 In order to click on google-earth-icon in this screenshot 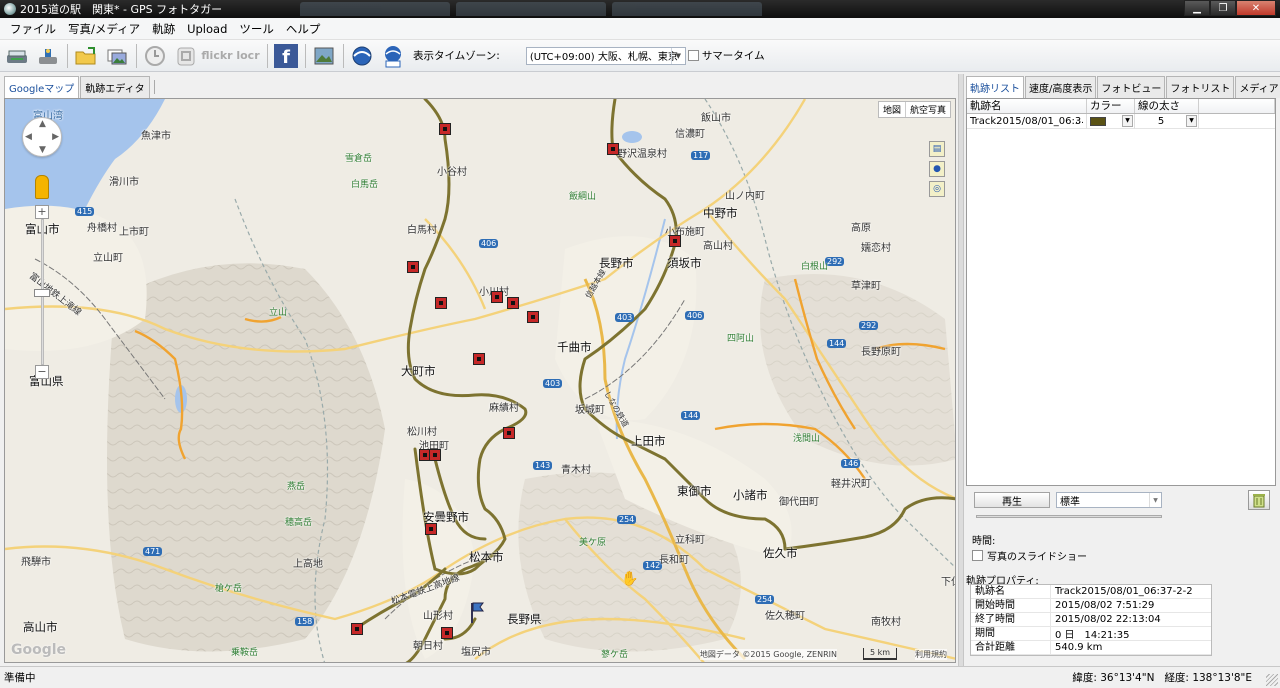, I will do `click(362, 55)`.